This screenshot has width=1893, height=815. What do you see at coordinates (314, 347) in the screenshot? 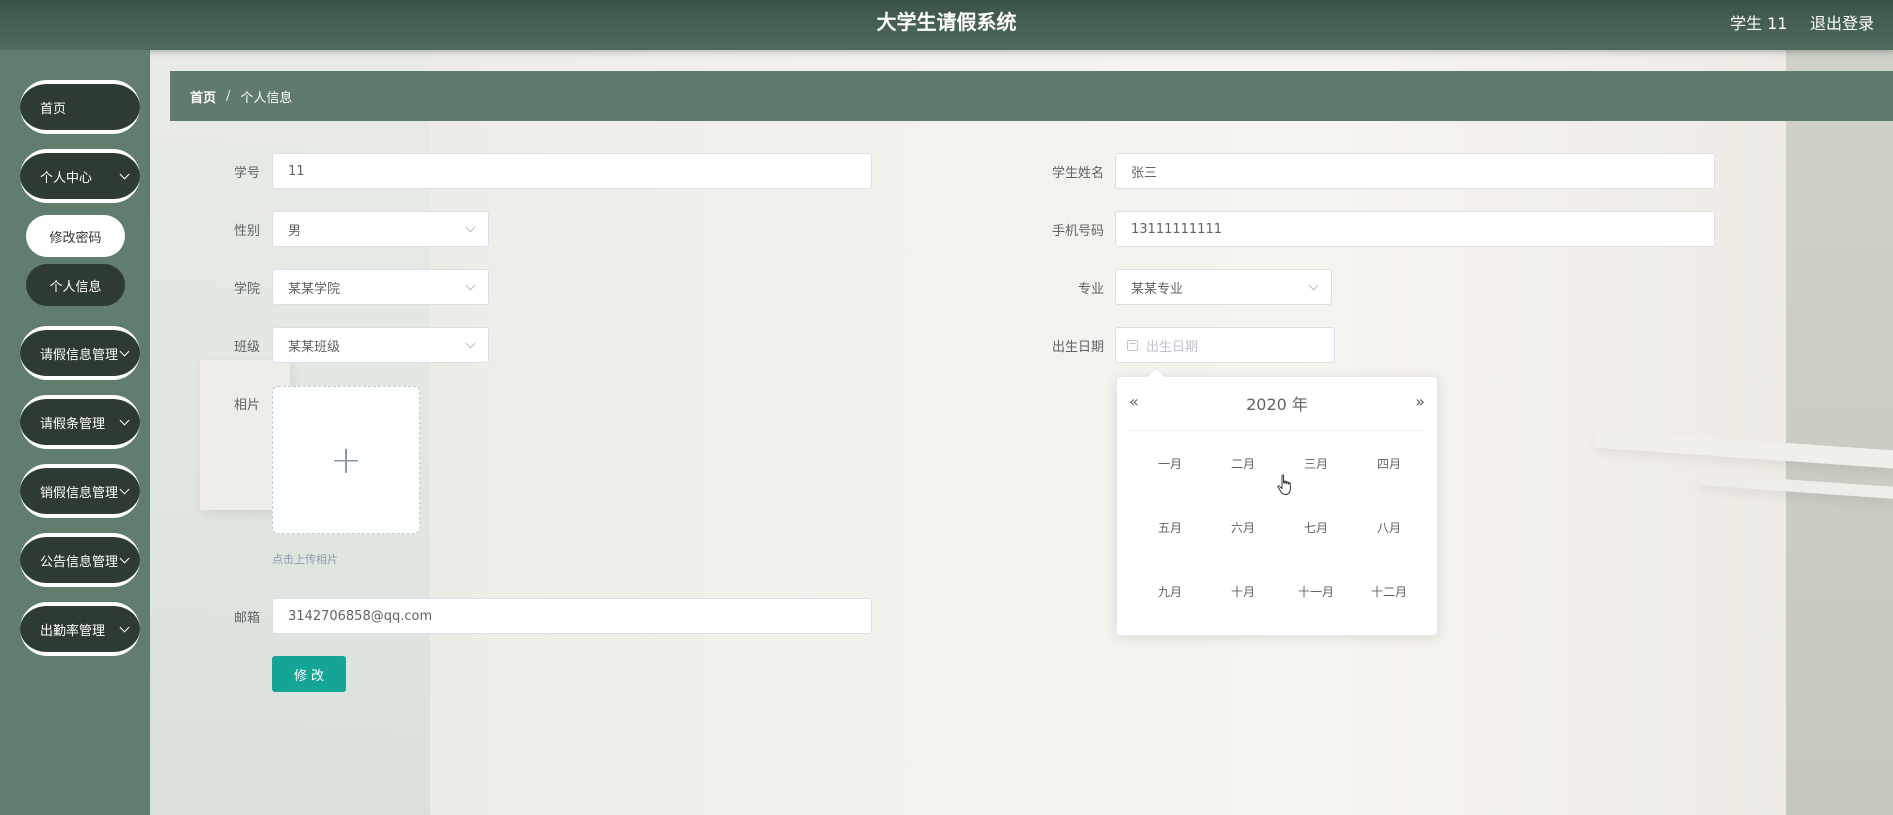
I see `class-value: 某某班级` at bounding box center [314, 347].